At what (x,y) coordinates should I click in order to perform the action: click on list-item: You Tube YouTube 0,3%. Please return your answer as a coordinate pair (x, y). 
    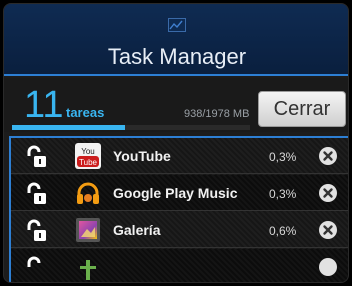
    Looking at the image, I should click on (179, 156).